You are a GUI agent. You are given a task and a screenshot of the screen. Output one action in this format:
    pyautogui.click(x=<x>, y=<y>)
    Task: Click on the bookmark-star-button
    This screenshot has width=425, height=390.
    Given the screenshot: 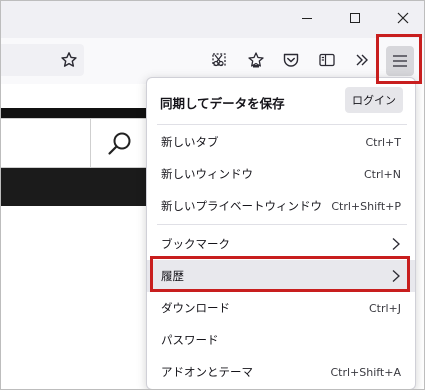 What is the action you would take?
    pyautogui.click(x=69, y=60)
    